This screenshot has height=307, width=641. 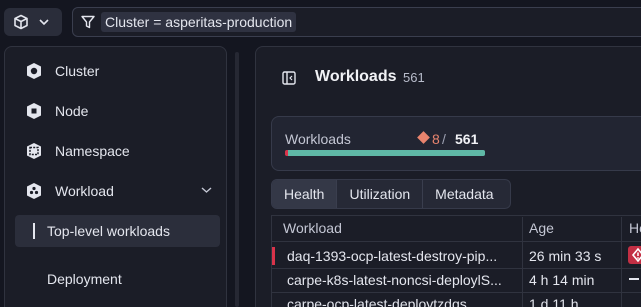 I want to click on view-tabs: Health Utilization Metadata, so click(x=391, y=194).